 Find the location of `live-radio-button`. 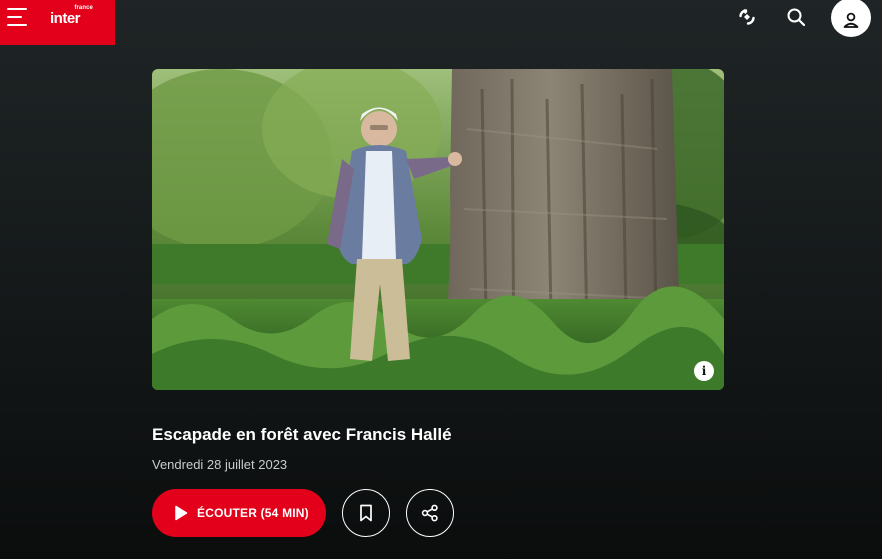

live-radio-button is located at coordinates (747, 17).